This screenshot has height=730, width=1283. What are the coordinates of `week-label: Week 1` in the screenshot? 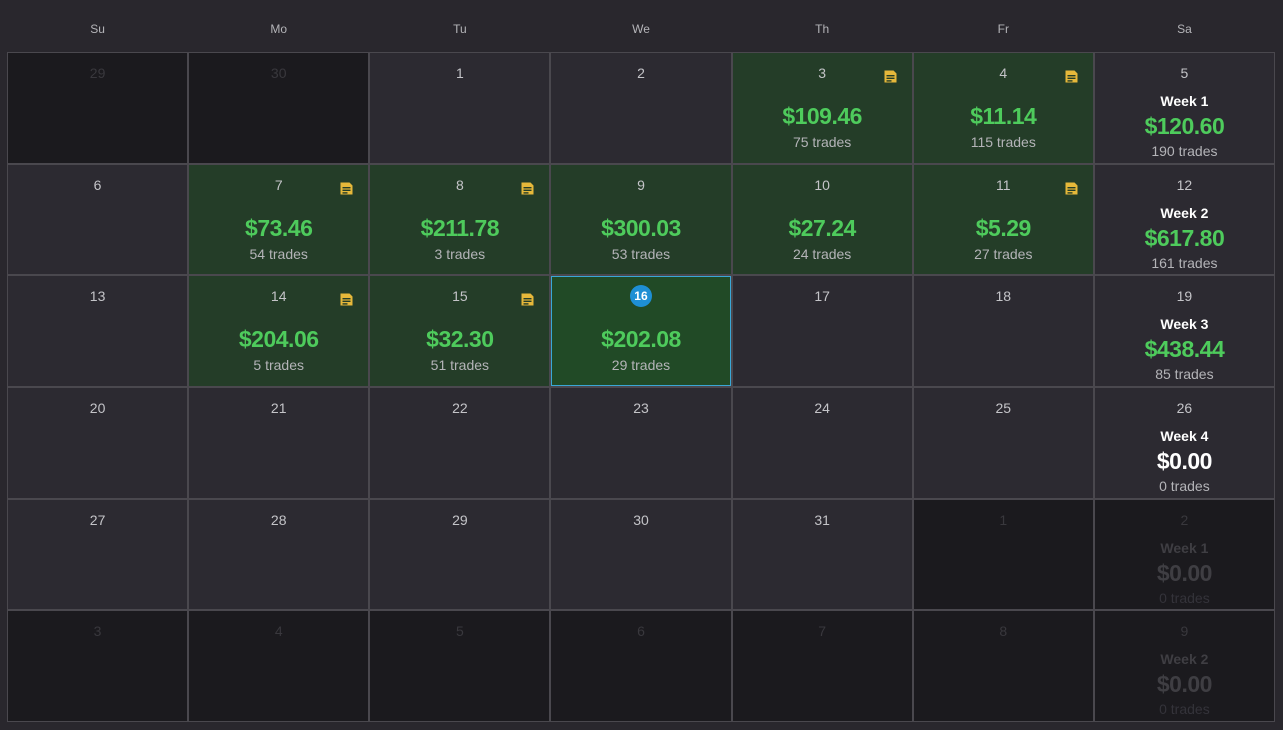 It's located at (1184, 101).